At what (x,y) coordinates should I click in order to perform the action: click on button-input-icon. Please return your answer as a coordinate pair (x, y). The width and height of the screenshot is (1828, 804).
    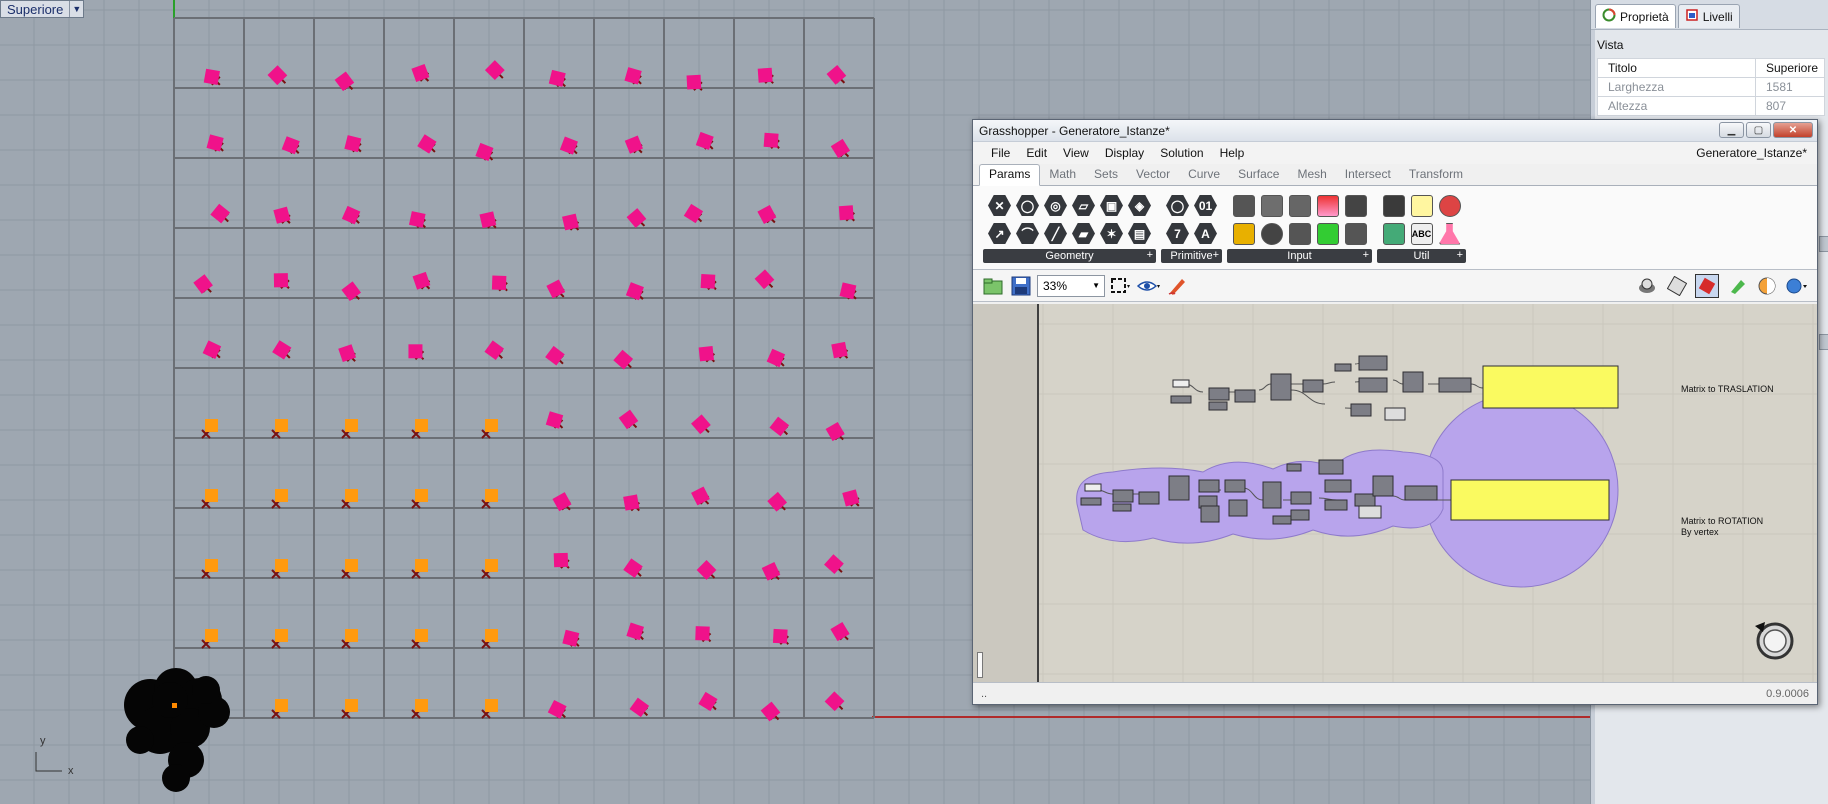
    Looking at the image, I should click on (1271, 205).